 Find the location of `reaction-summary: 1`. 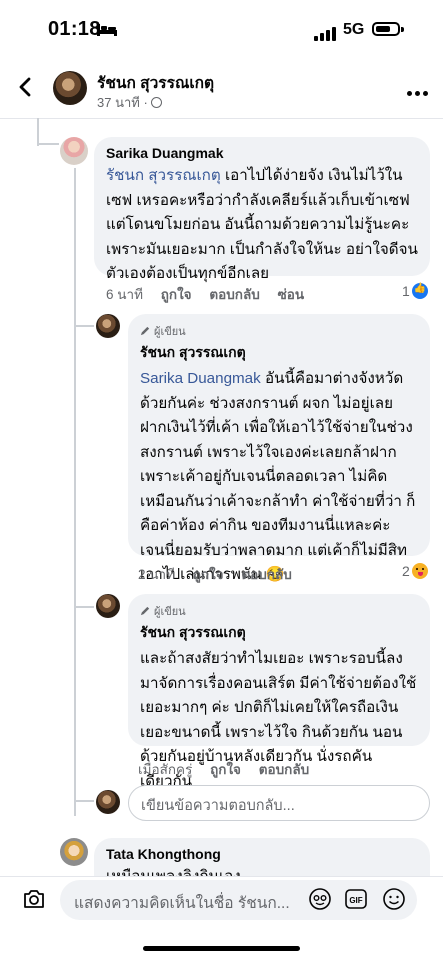

reaction-summary: 1 is located at coordinates (415, 291).